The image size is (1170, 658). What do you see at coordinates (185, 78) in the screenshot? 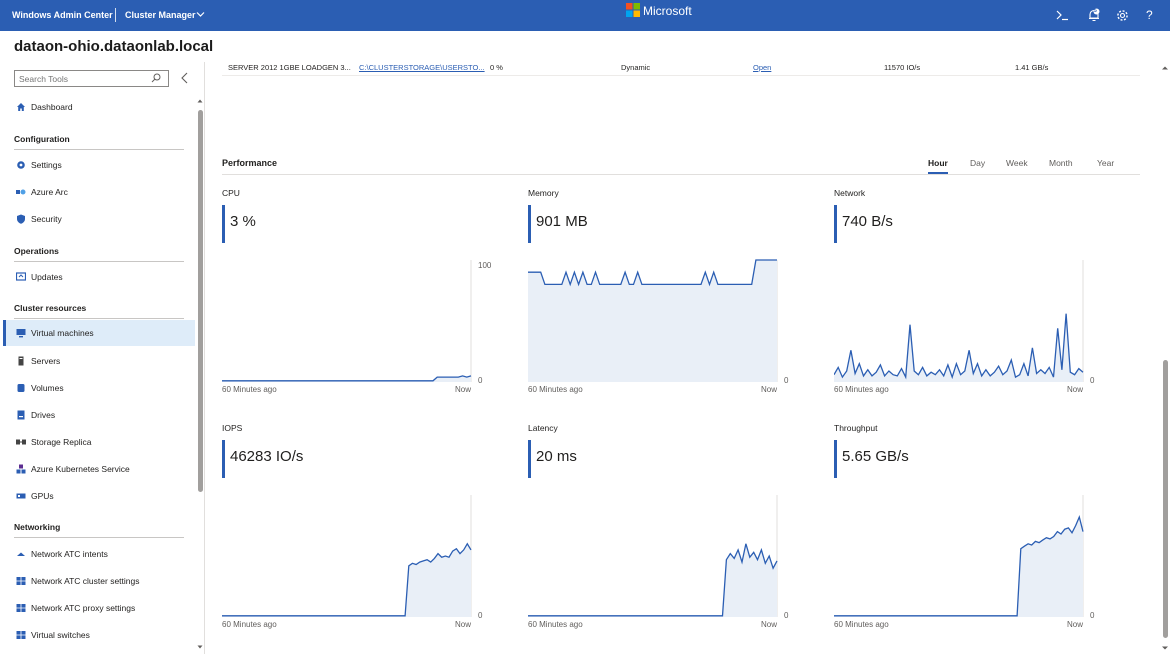
I see `collapse-sidebar-icon` at bounding box center [185, 78].